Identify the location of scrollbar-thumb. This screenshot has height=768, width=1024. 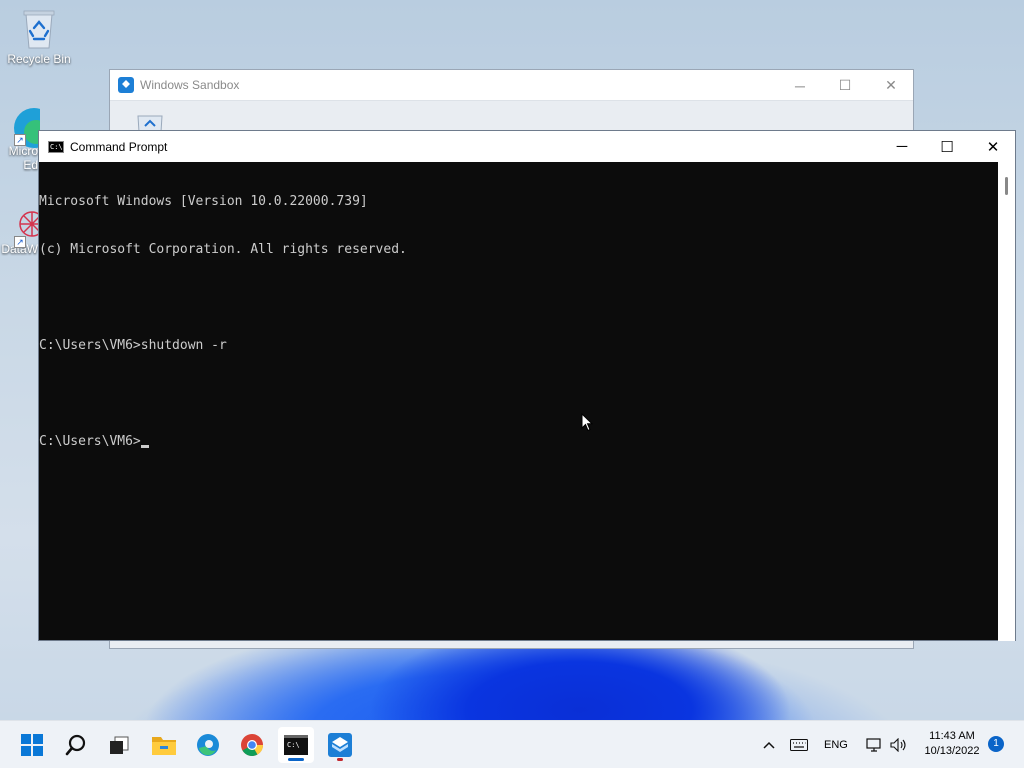
(1006, 186).